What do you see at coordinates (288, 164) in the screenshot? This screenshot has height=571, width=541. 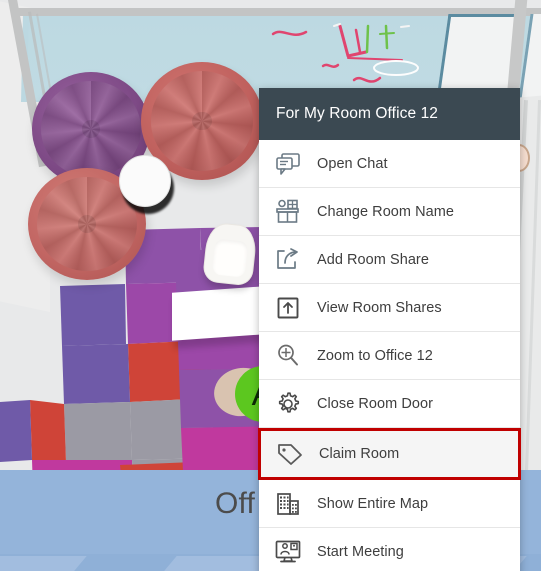 I see `chat-bubble-icon` at bounding box center [288, 164].